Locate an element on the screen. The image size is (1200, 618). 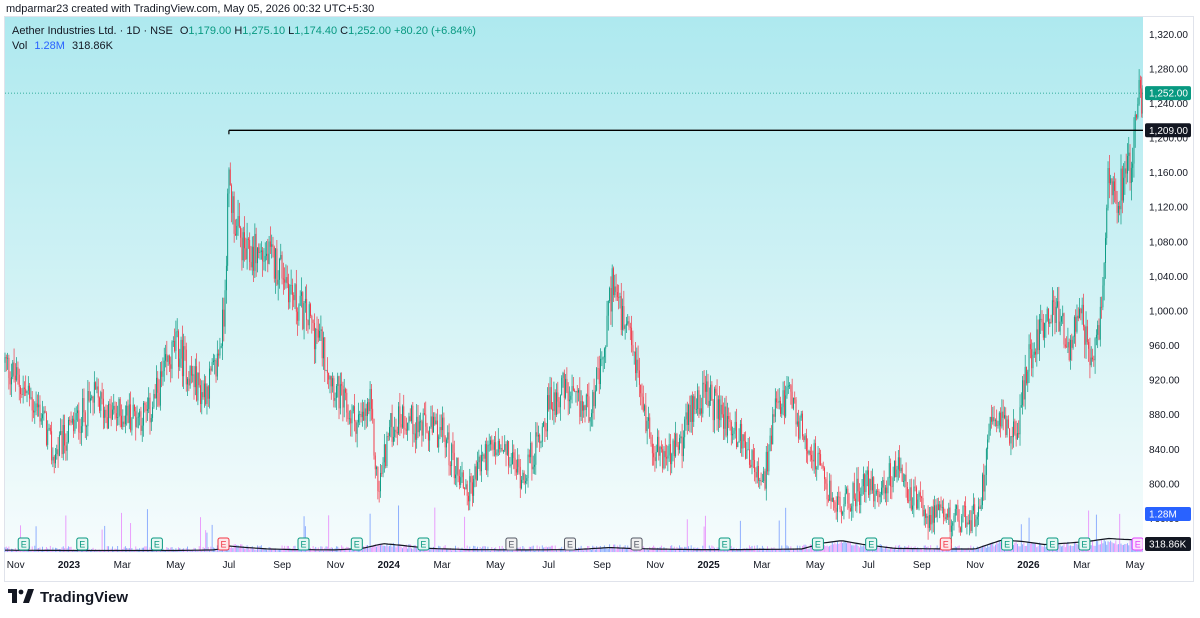
price-tick-label: 920.00 is located at coordinates (1164, 381).